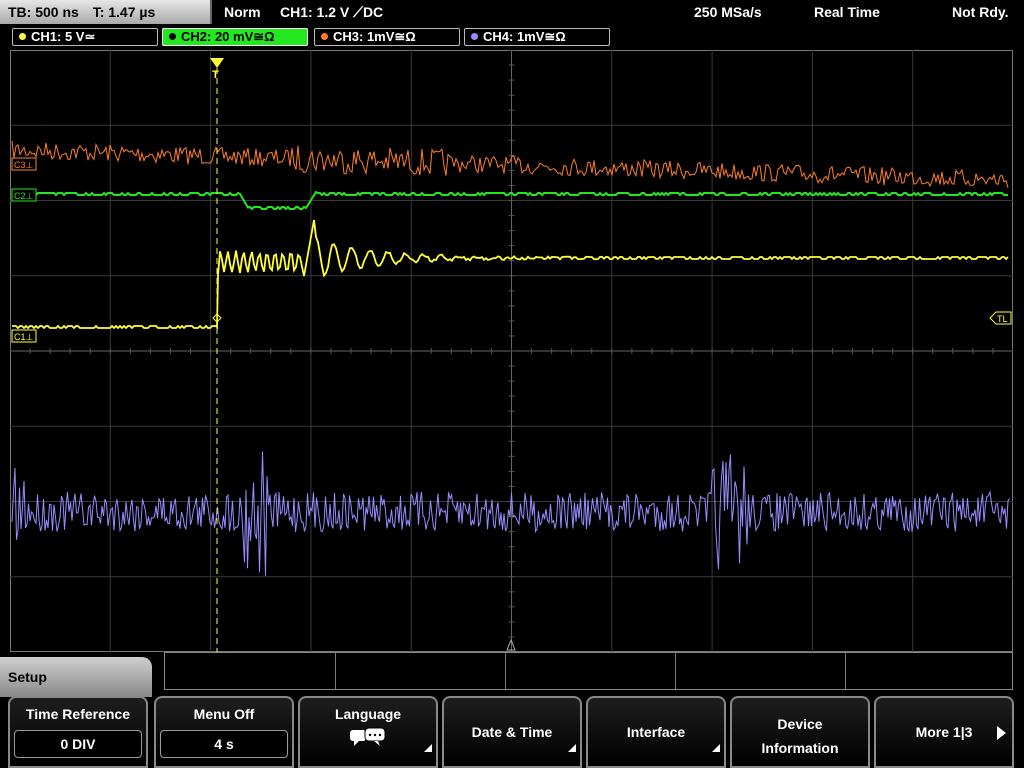 Image resolution: width=1024 pixels, height=768 pixels. I want to click on softkey-label: Time Reference, so click(77, 714).